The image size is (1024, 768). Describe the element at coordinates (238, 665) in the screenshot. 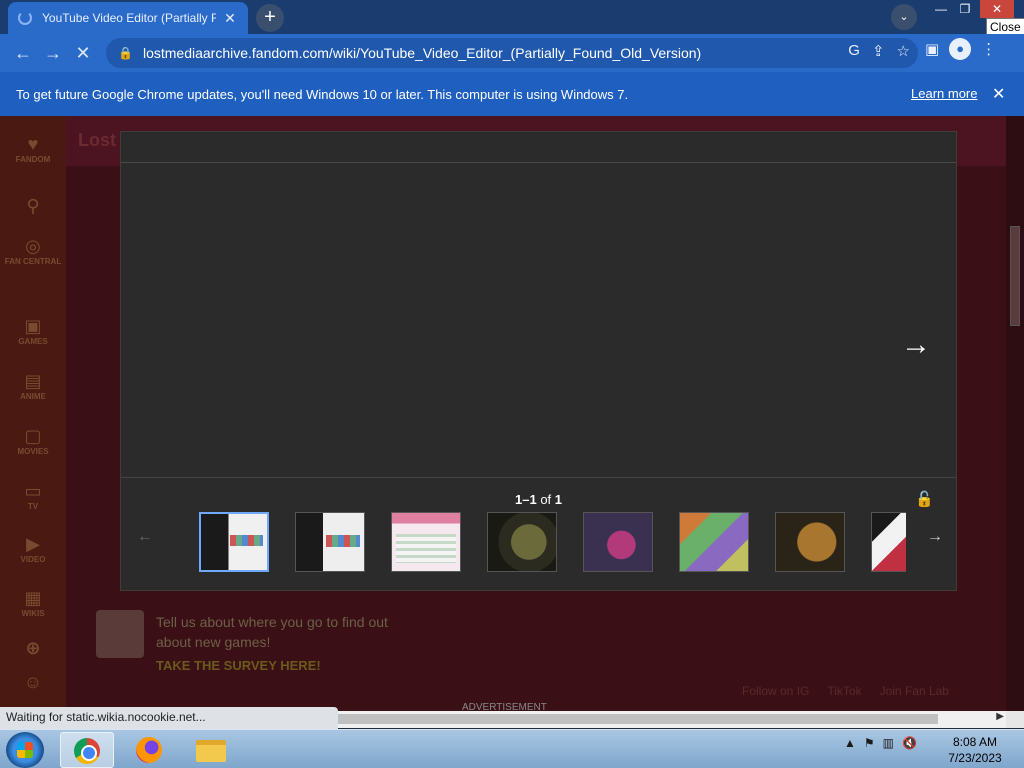

I see `survey-cta-link: TAKE THE SURVEY HERE!` at that location.